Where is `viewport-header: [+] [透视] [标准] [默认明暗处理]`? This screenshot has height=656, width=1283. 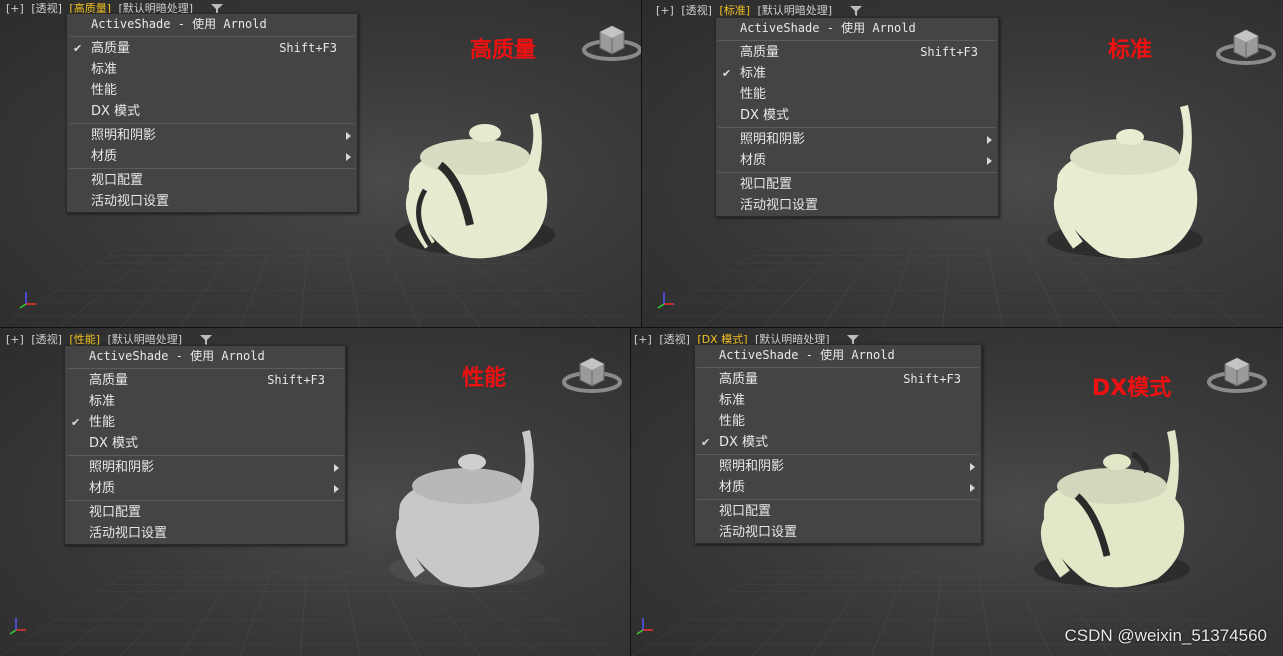 viewport-header: [+] [透视] [标准] [默认明暗处理] is located at coordinates (759, 10).